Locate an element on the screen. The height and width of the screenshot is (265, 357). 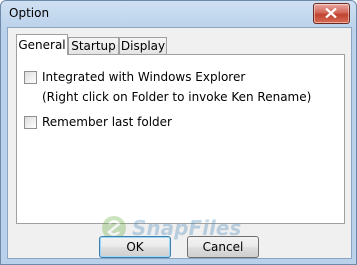
explorer-integration-label: Integrated with Windows Explorer is located at coordinates (143, 77).